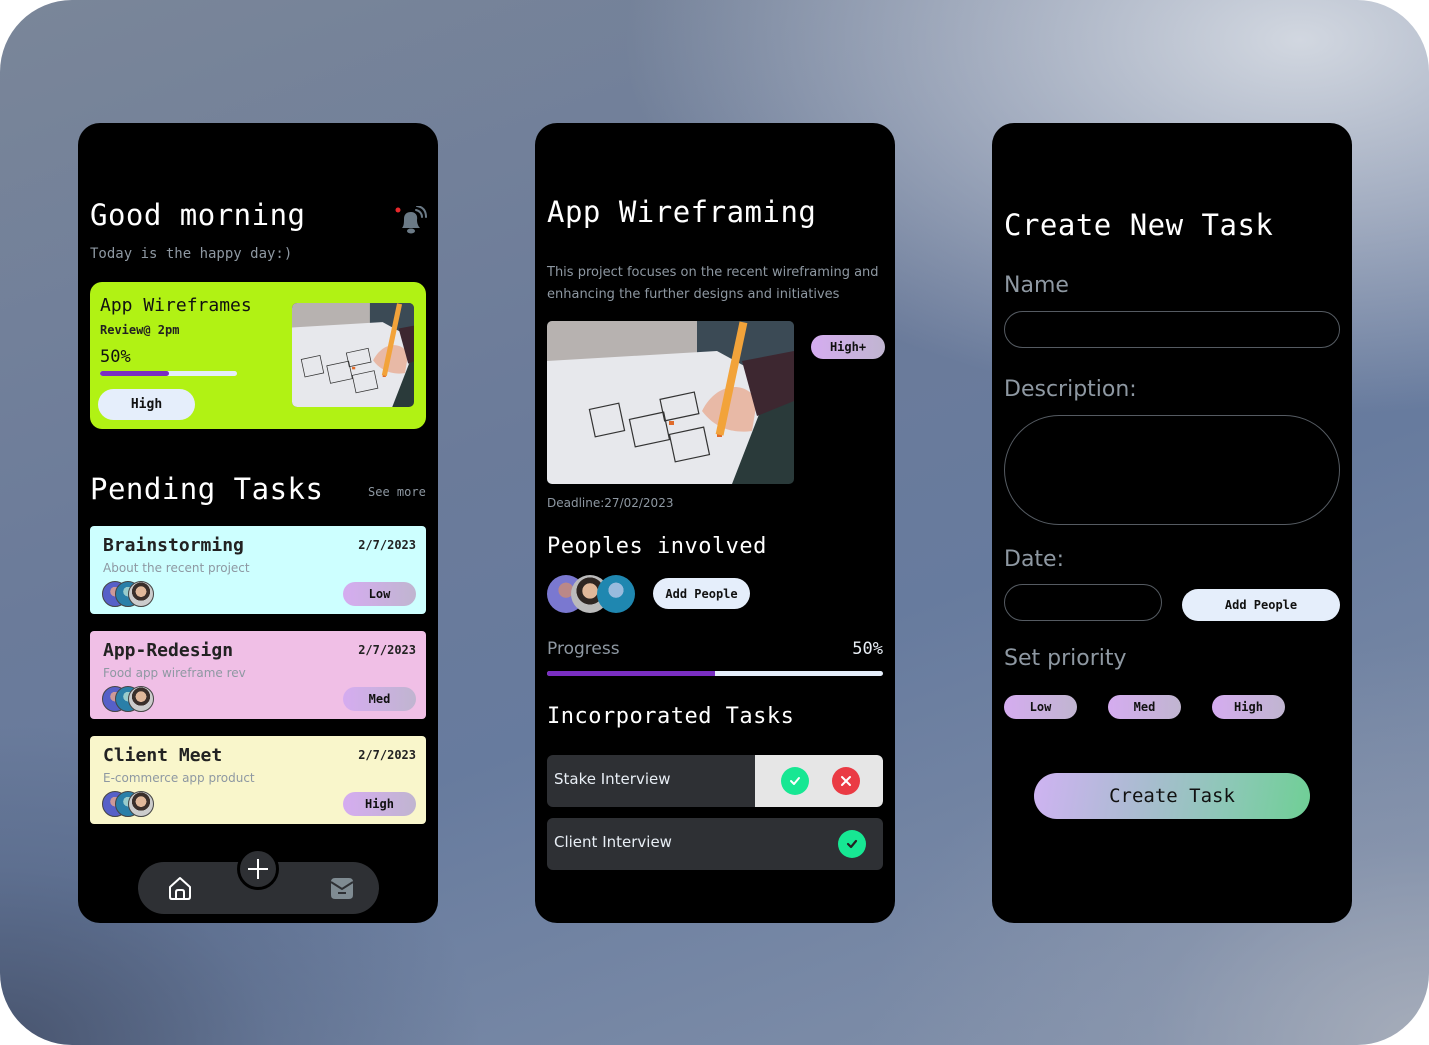 The width and height of the screenshot is (1429, 1045). I want to click on priority-med-button: Med, so click(1144, 707).